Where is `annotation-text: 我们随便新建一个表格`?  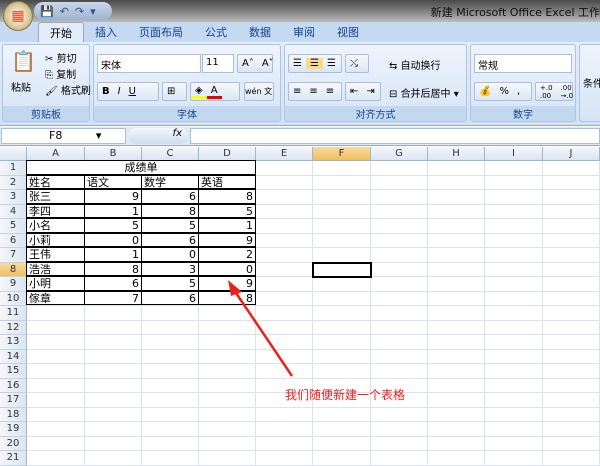
annotation-text: 我们随便新建一个表格 is located at coordinates (345, 395).